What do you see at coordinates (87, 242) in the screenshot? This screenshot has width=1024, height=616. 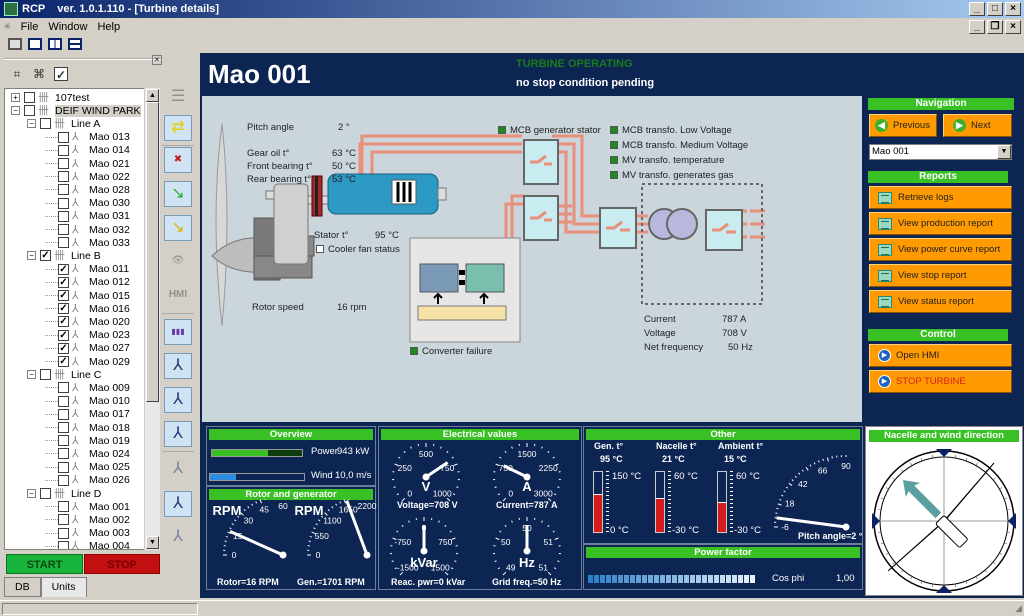 I see `tree-item-turbine: ⅄ Mao 033` at bounding box center [87, 242].